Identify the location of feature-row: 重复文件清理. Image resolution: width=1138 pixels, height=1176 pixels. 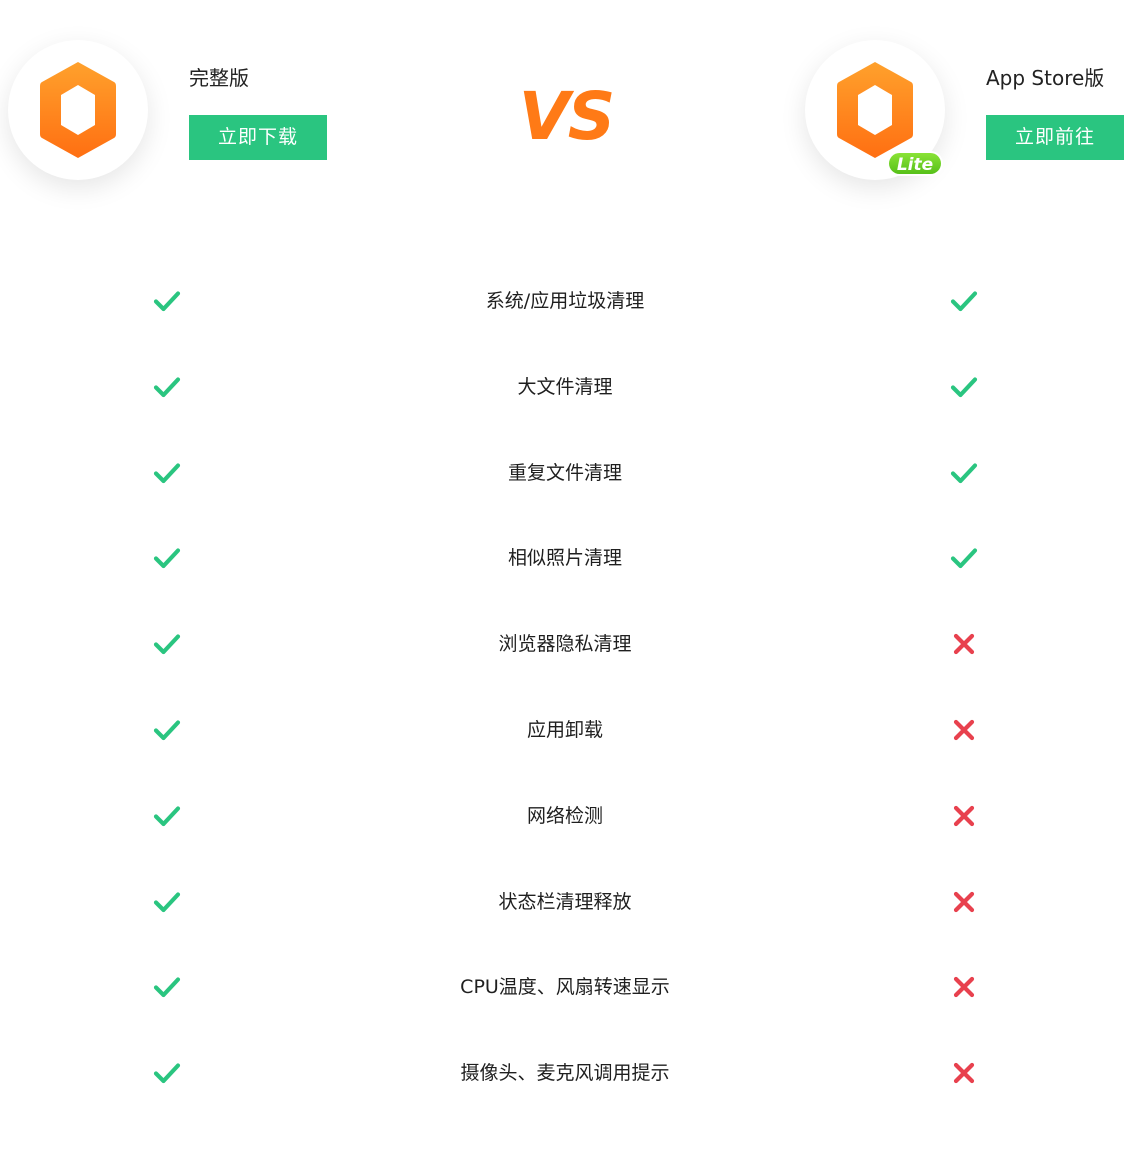
(569, 473).